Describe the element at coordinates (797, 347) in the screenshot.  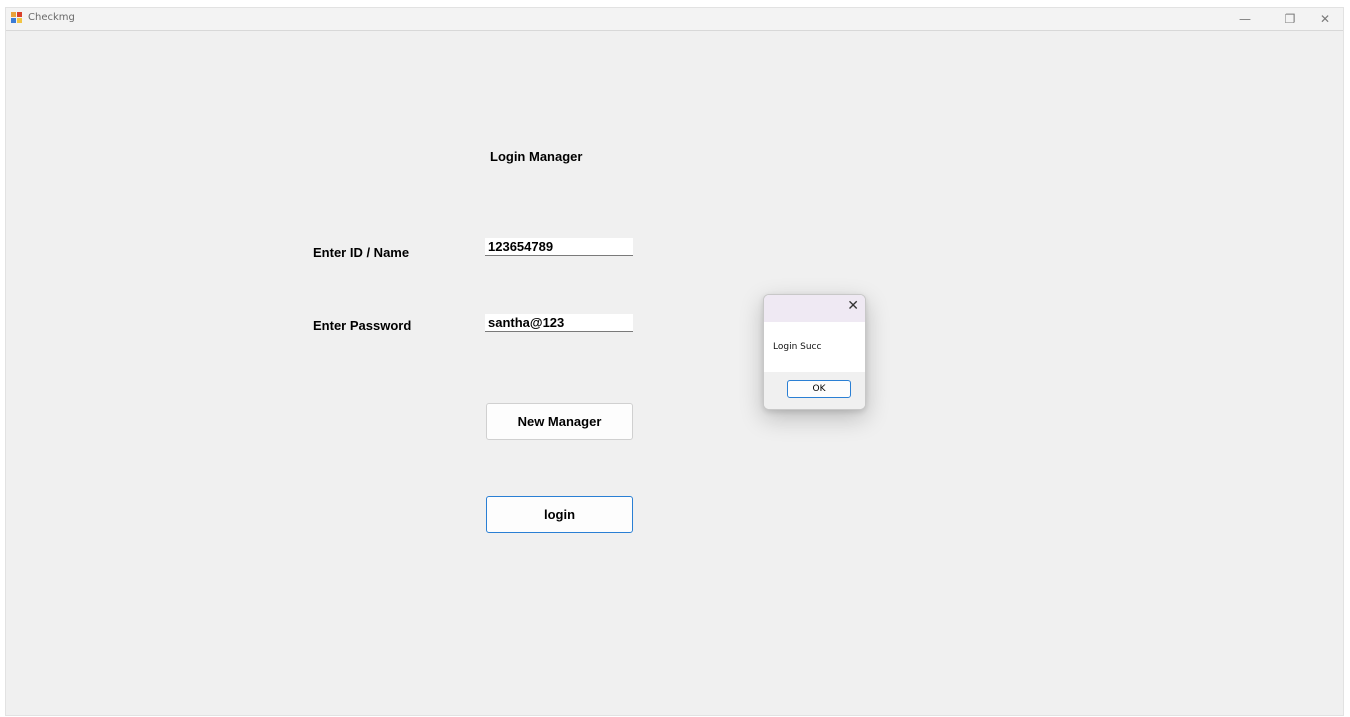
I see `dialog-message: Login Succ` at that location.